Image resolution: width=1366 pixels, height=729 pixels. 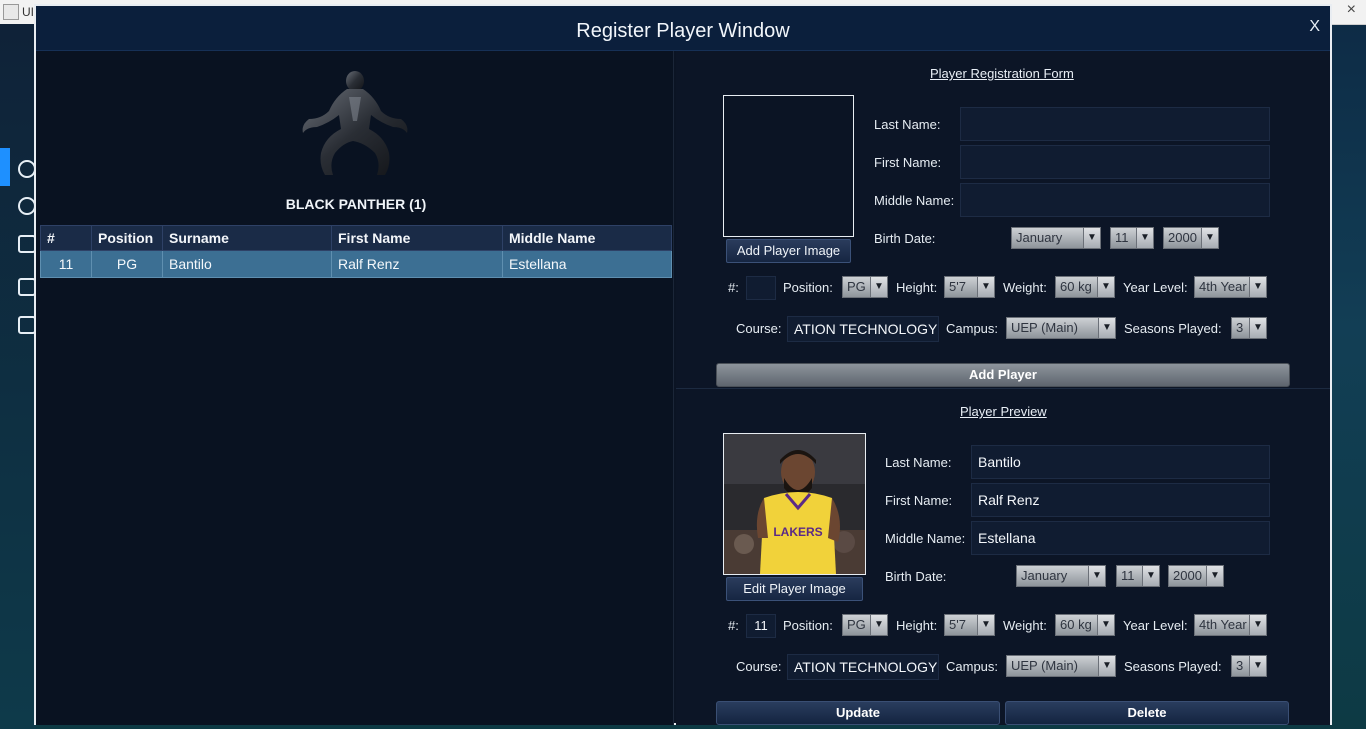 I want to click on birth-day-value: 11, so click(x=1122, y=237).